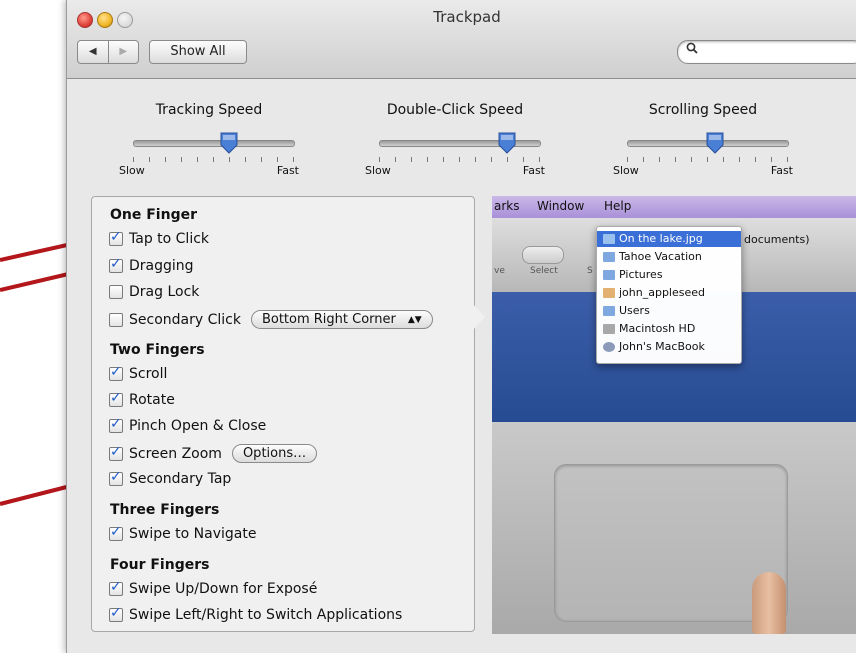 This screenshot has height=653, width=856. What do you see at coordinates (652, 257) in the screenshot?
I see `demo-menu-row: Tahoe Vacation` at bounding box center [652, 257].